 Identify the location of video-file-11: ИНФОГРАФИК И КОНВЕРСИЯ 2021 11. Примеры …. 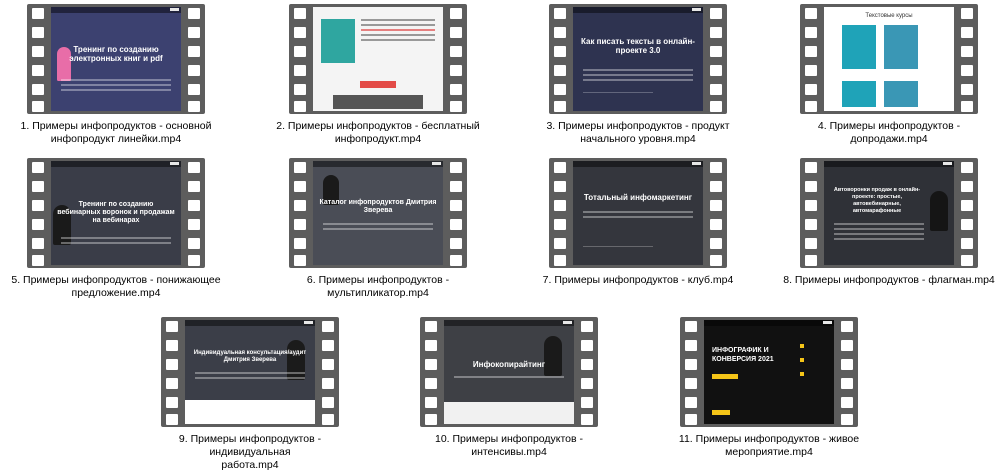
(769, 388).